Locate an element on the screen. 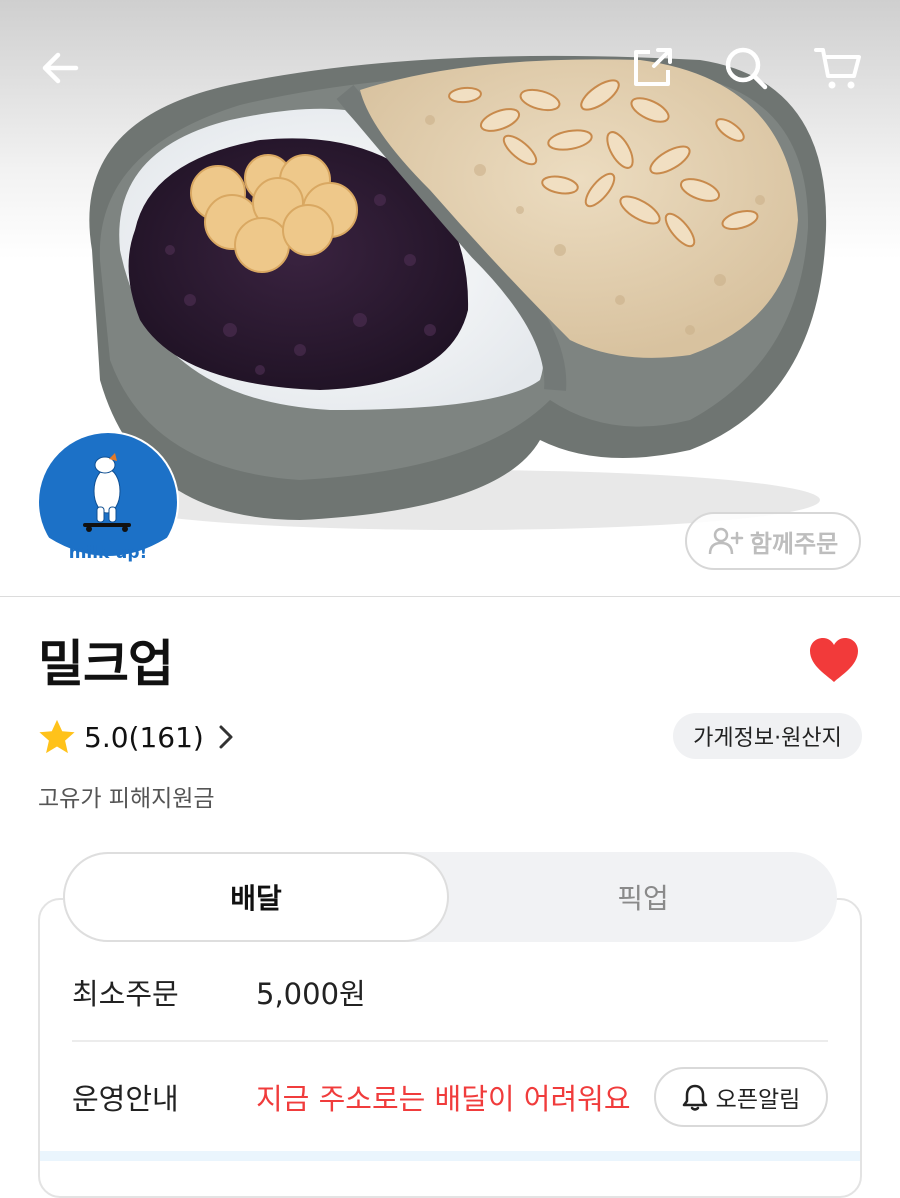 The image size is (900, 1198). share-button is located at coordinates (652, 68).